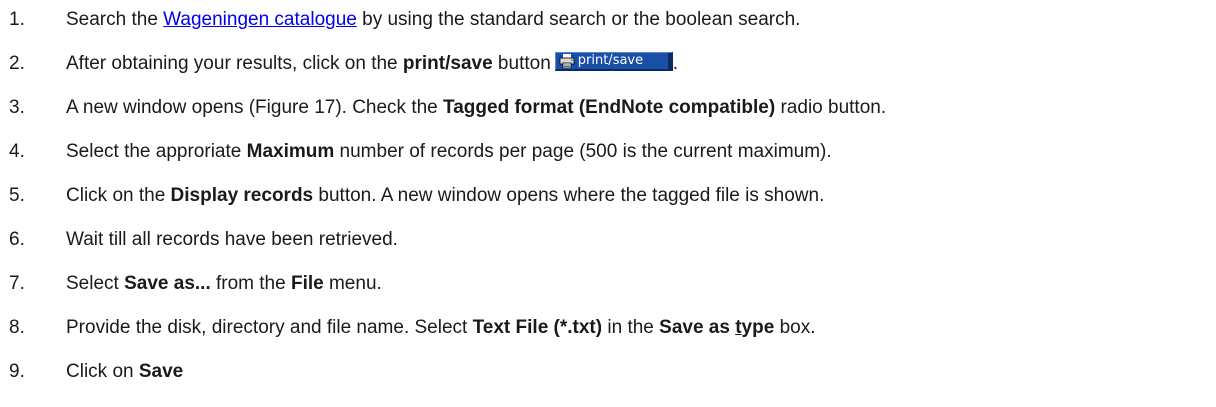 The height and width of the screenshot is (407, 1216). I want to click on step-number: 5., so click(17, 195).